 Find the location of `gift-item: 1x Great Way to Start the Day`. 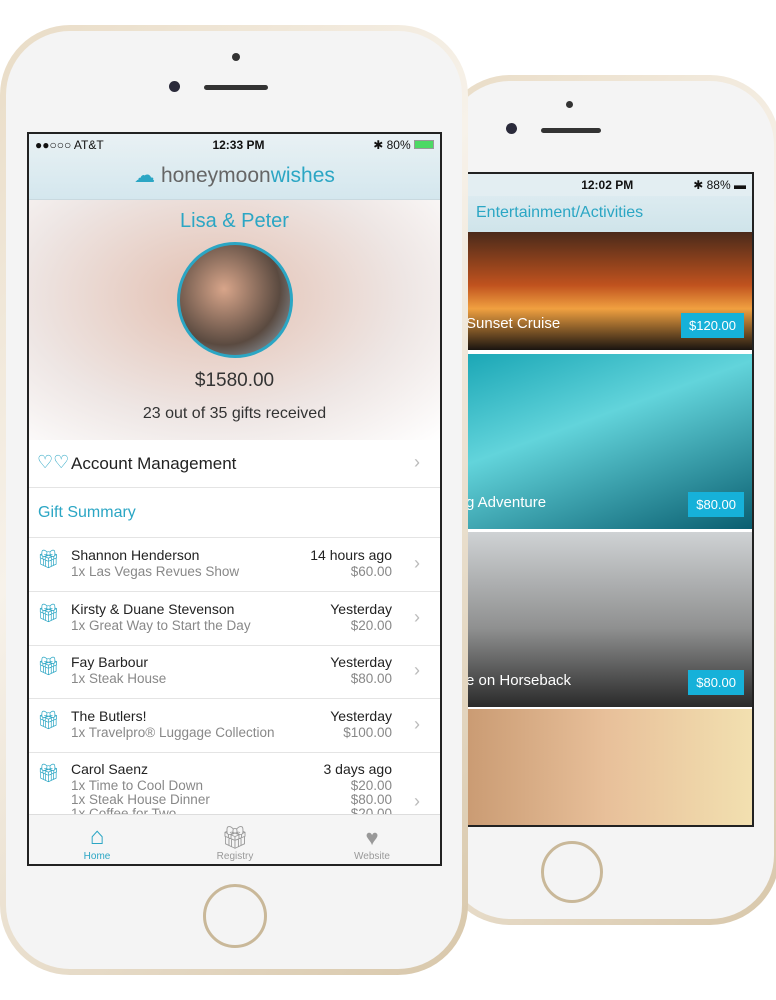

gift-item: 1x Great Way to Start the Day is located at coordinates (161, 625).